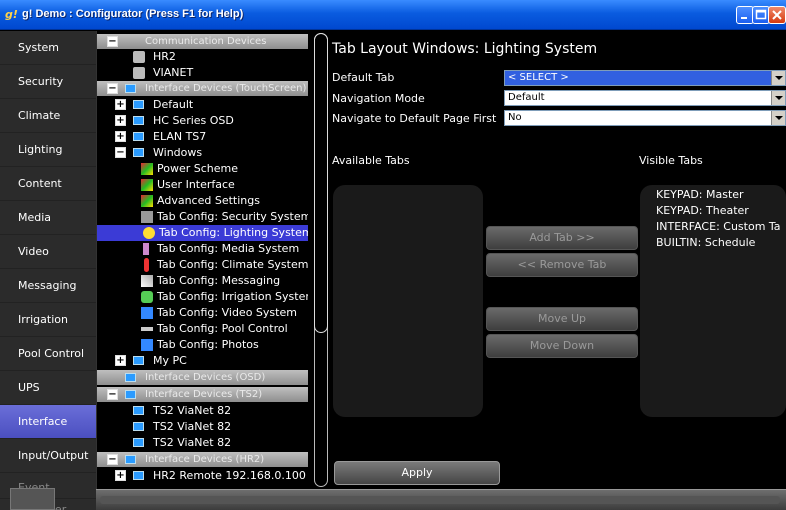 This screenshot has width=786, height=510. Describe the element at coordinates (210, 361) in the screenshot. I see `tree-item: + My PC` at that location.